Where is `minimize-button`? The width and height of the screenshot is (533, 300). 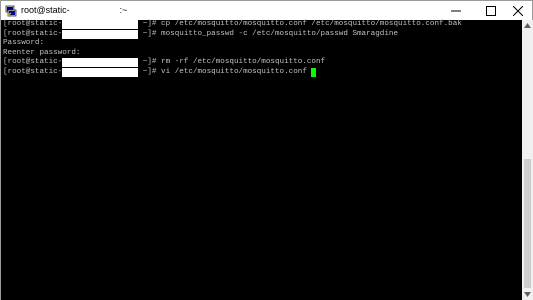 minimize-button is located at coordinates (456, 10).